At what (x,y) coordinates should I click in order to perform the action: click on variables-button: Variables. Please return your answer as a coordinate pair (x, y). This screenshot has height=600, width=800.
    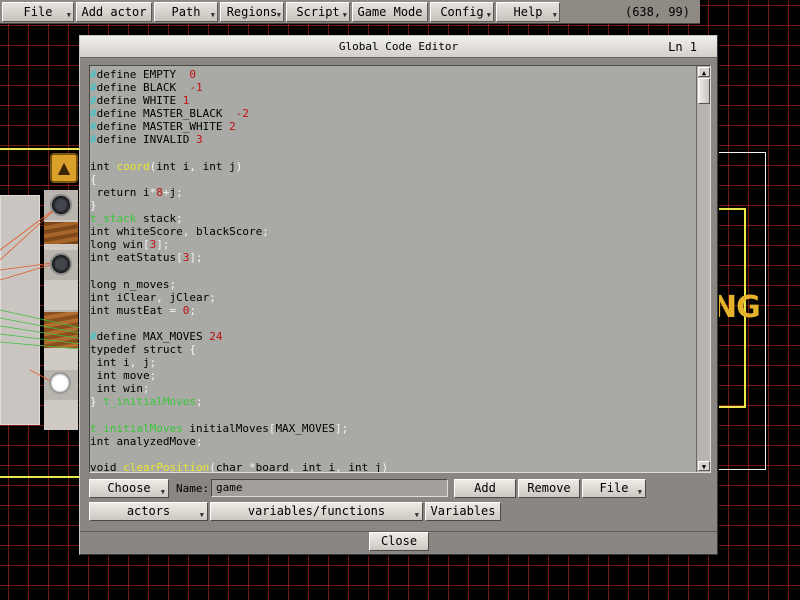
    Looking at the image, I should click on (463, 511).